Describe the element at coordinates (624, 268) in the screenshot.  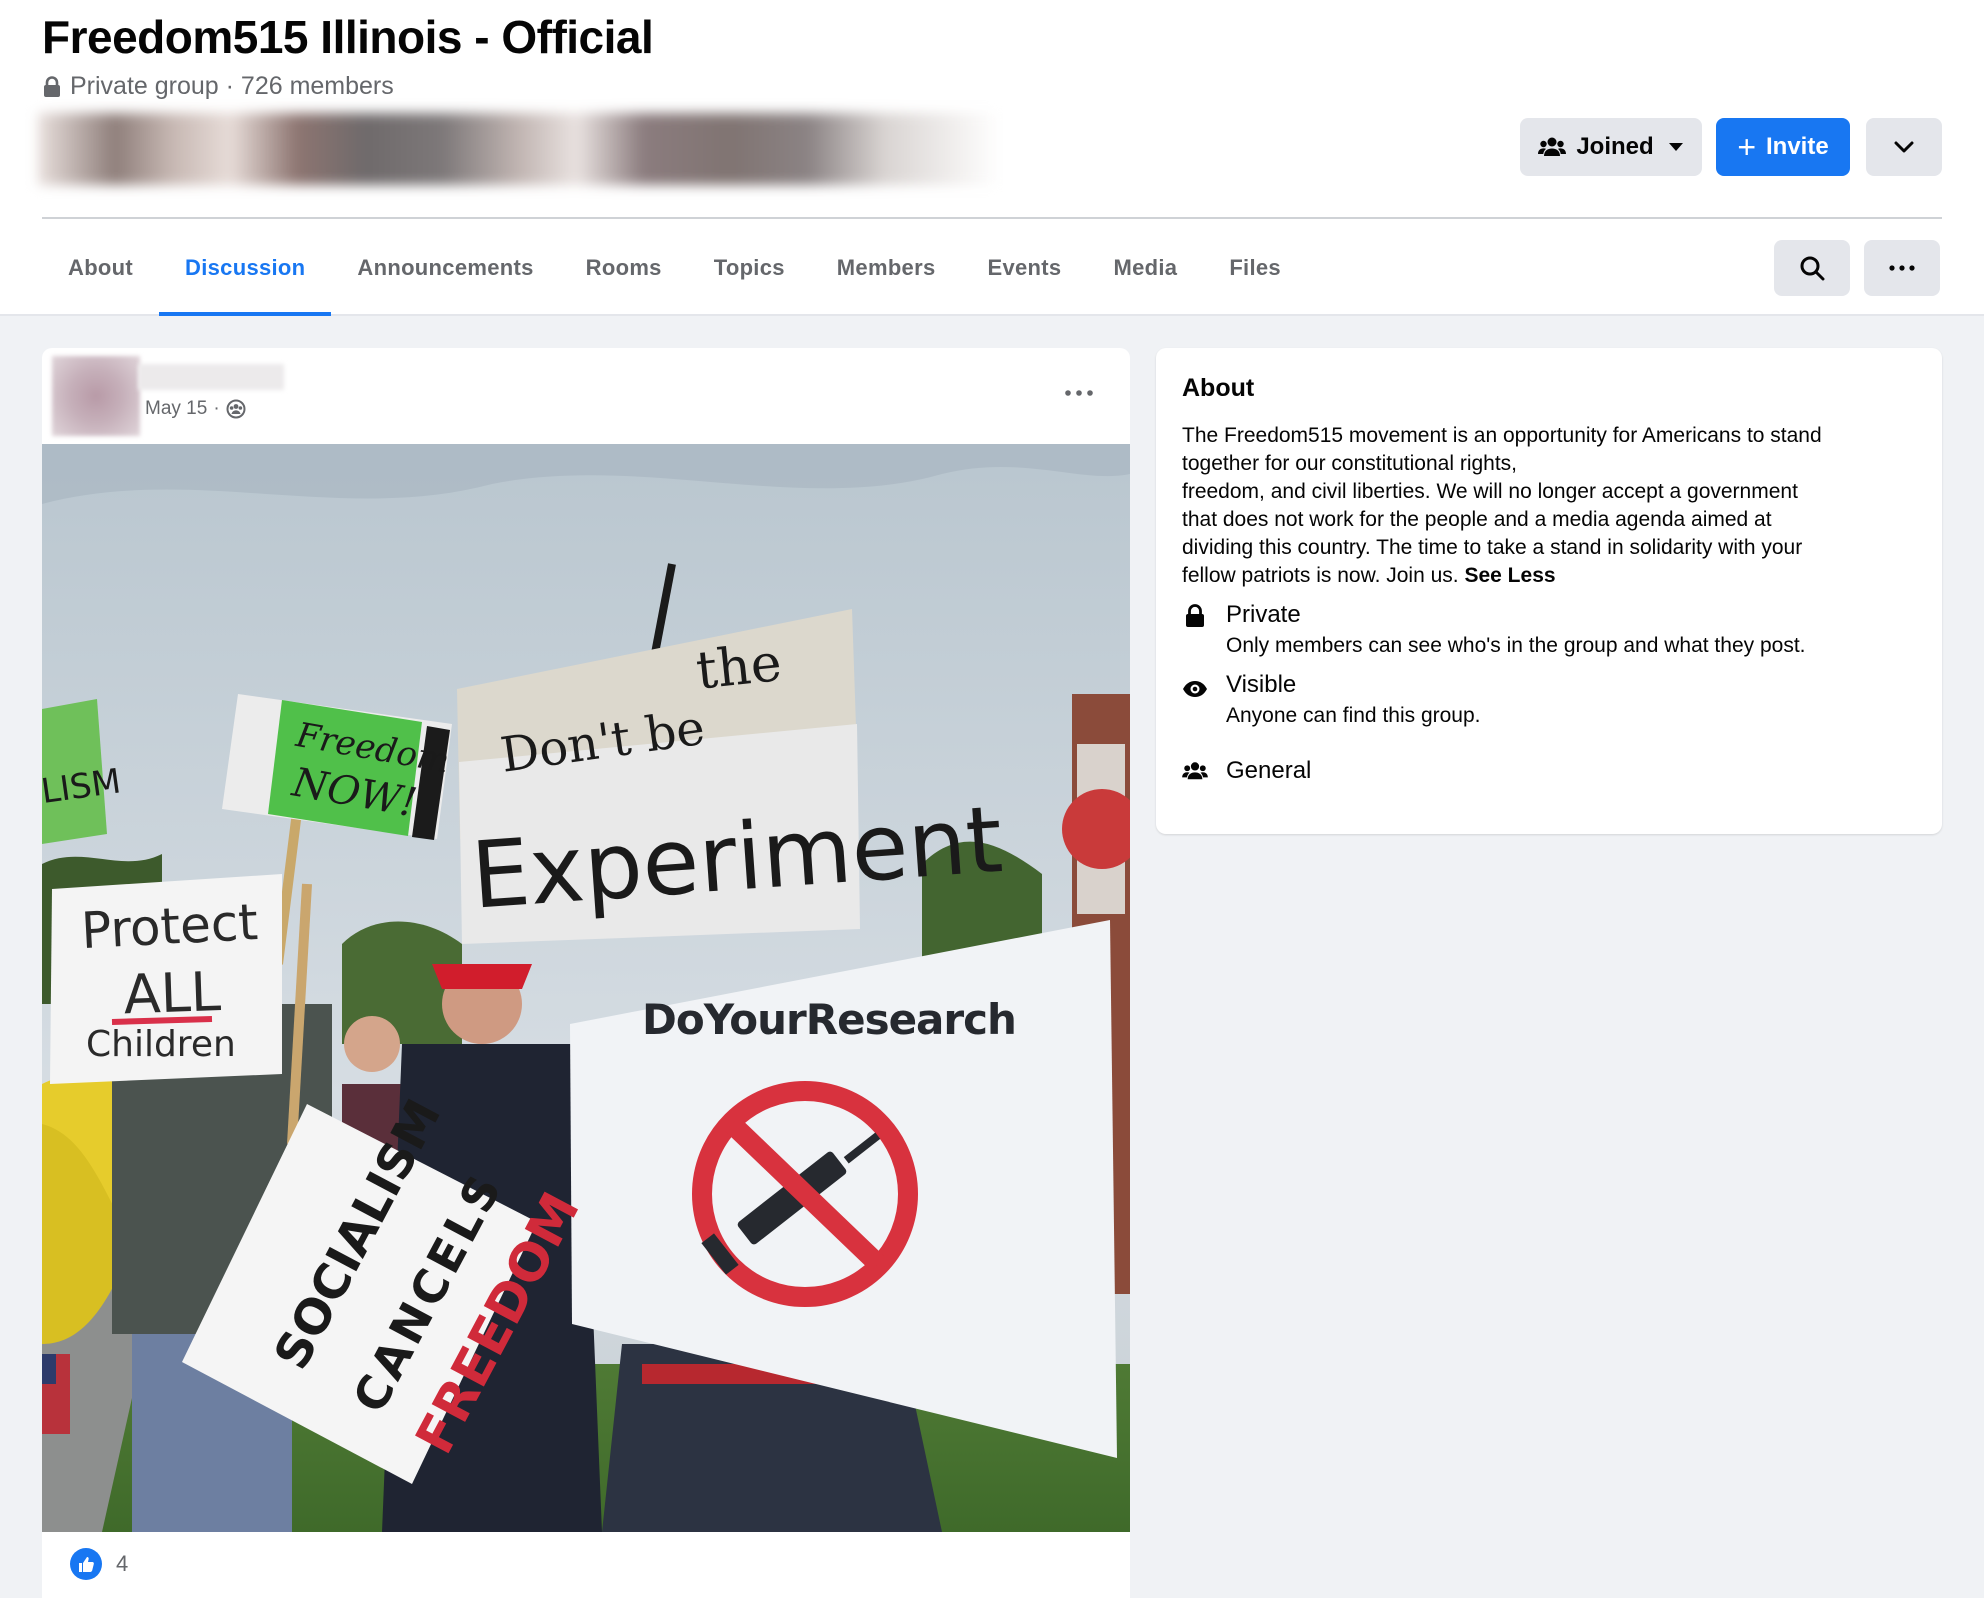
I see `tab-rooms: Rooms` at that location.